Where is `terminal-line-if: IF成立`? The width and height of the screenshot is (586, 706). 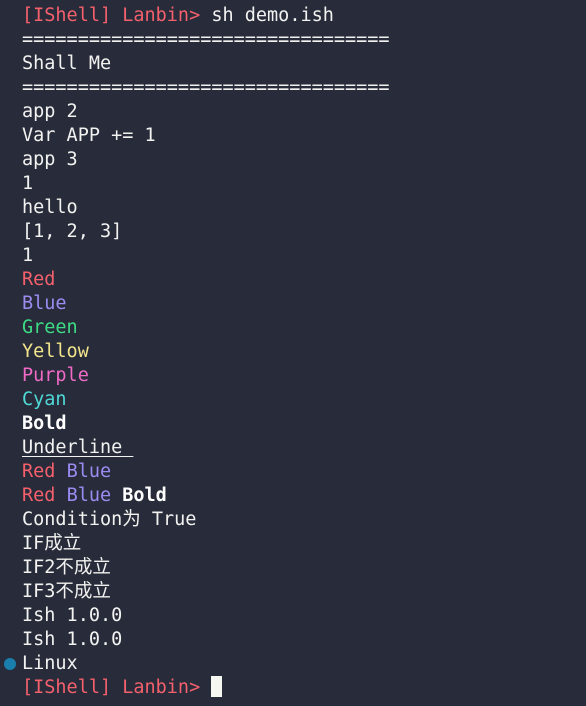 terminal-line-if: IF成立 is located at coordinates (293, 544).